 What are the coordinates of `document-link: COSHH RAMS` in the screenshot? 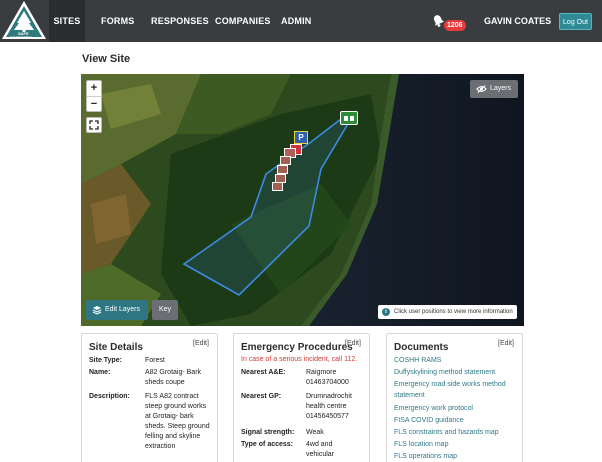 It's located at (417, 361).